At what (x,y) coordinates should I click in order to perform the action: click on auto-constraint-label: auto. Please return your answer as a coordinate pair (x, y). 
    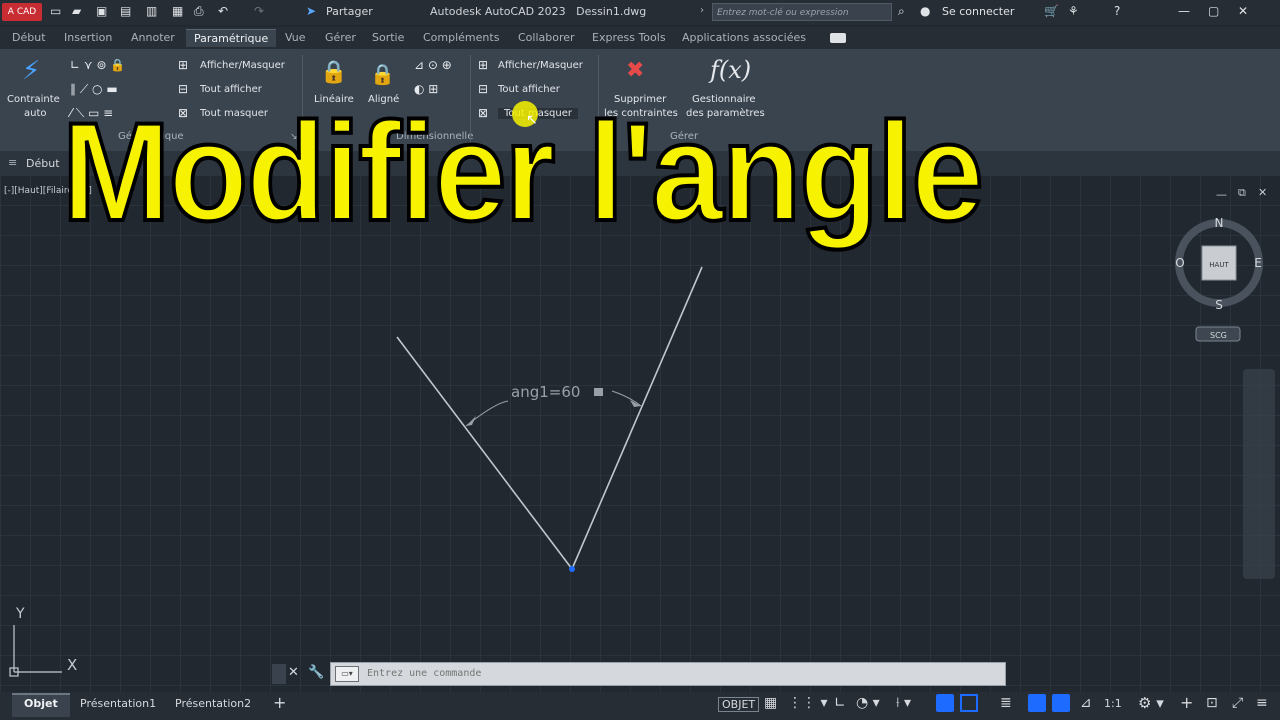
    Looking at the image, I should click on (35, 113).